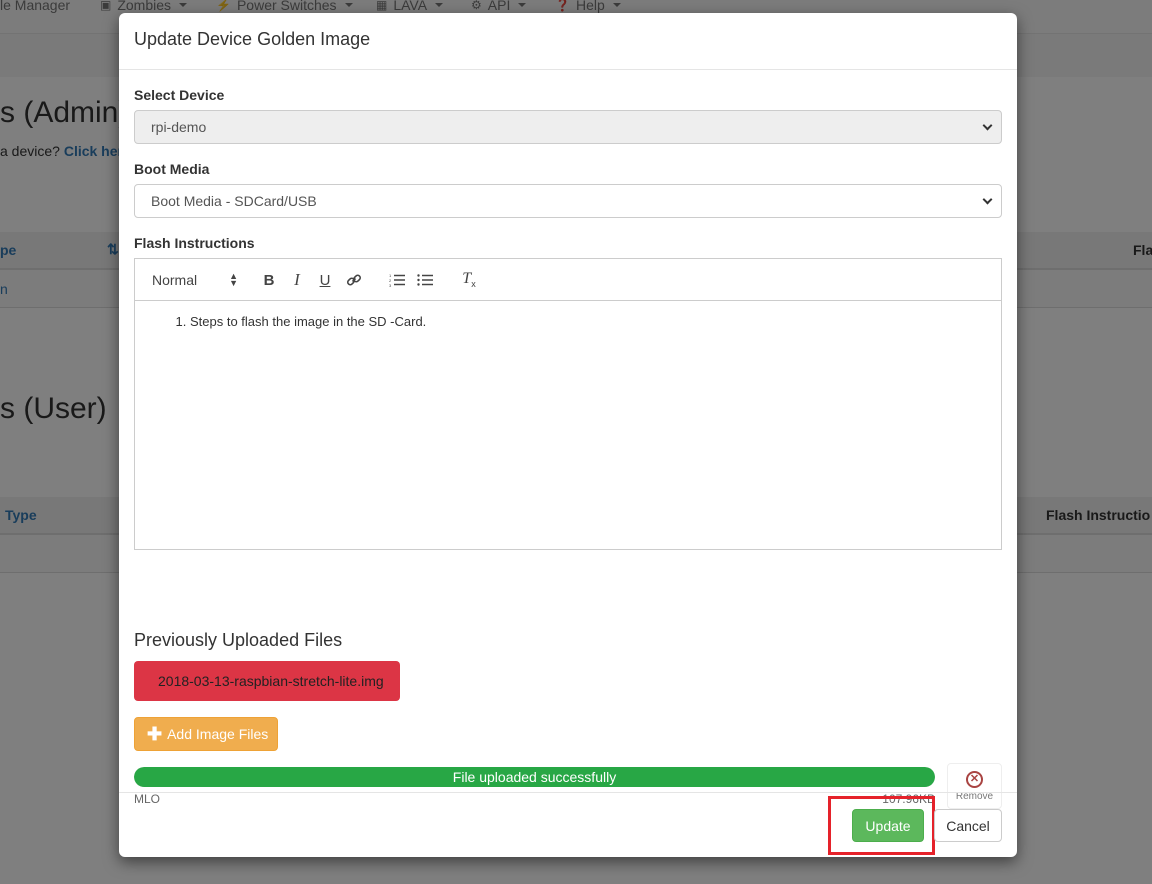 This screenshot has width=1152, height=884. What do you see at coordinates (271, 681) in the screenshot?
I see `uploaded-file-name: 2018-03-13-raspbian-stretch-lite.img` at bounding box center [271, 681].